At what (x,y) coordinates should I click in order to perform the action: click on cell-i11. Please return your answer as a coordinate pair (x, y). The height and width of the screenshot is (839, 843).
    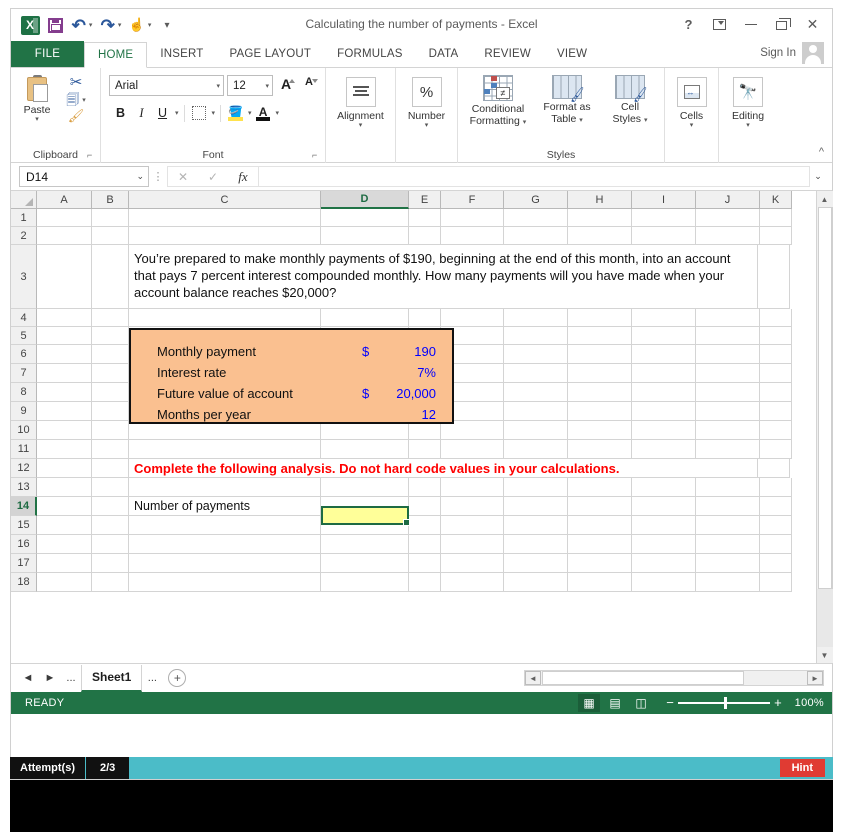
    Looking at the image, I should click on (664, 449).